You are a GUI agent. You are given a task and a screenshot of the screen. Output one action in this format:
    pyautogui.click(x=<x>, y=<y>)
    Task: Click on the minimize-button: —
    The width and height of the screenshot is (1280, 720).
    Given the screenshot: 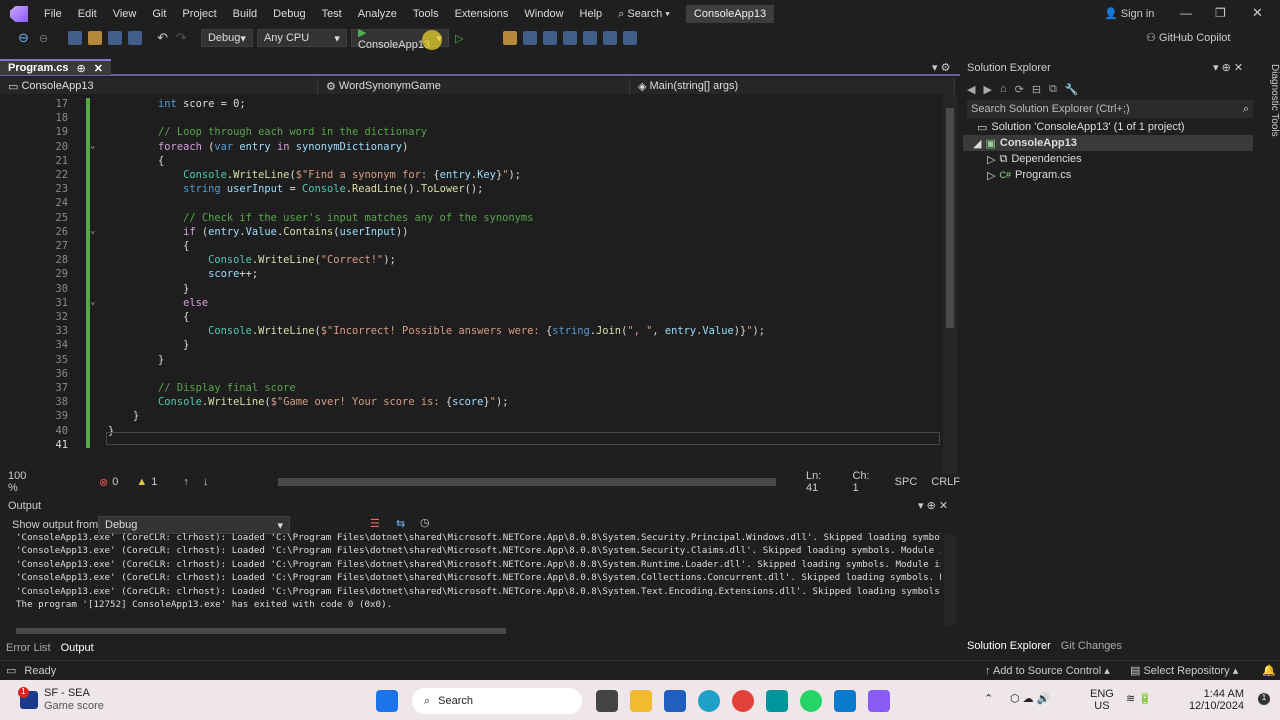 What is the action you would take?
    pyautogui.click(x=1186, y=13)
    